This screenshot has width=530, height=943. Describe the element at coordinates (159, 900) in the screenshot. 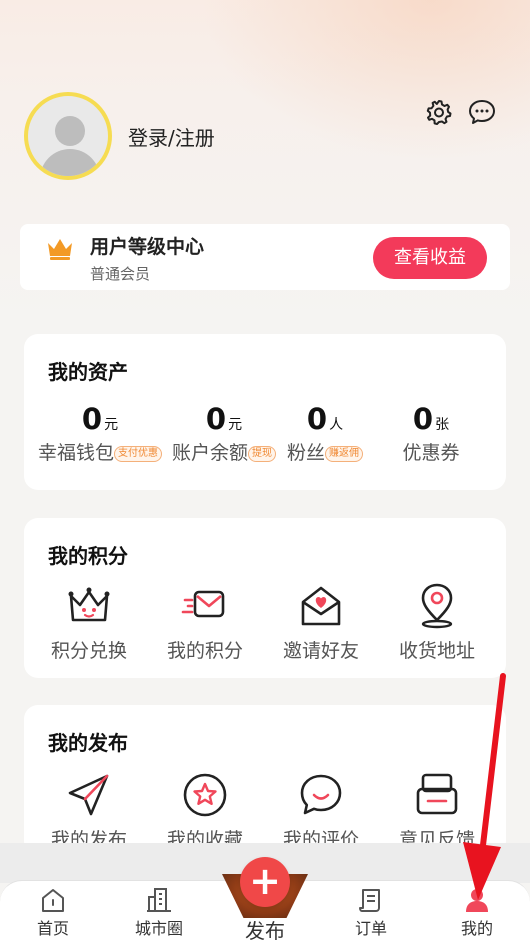

I see `city-icon` at that location.